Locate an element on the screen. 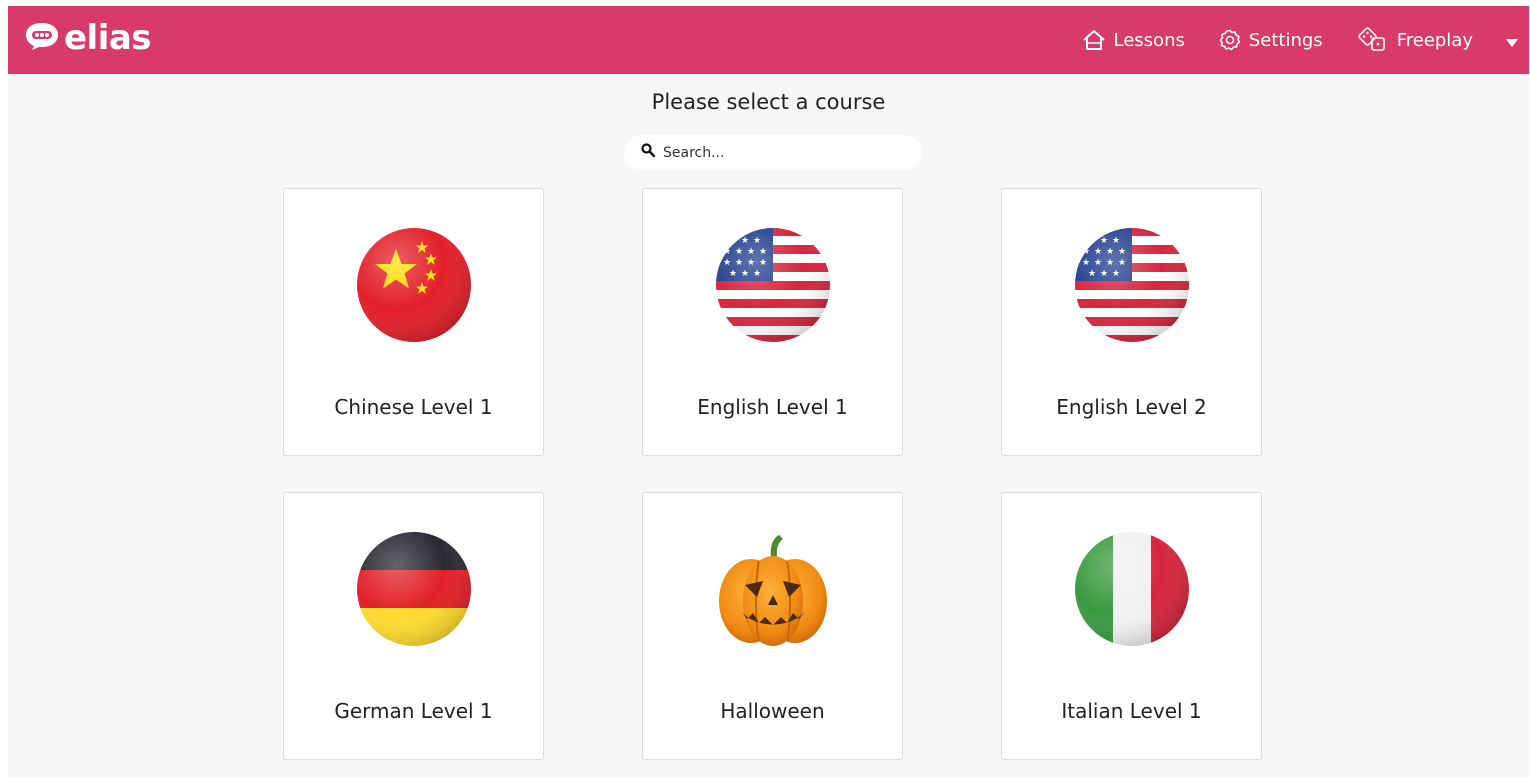 The width and height of the screenshot is (1530, 777). nav-freeplay-label: Freeplay is located at coordinates (1434, 40).